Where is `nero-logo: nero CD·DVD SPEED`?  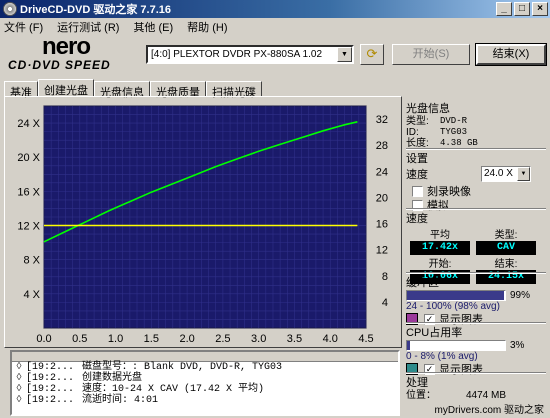 nero-logo: nero CD·DVD SPEED is located at coordinates (68, 53).